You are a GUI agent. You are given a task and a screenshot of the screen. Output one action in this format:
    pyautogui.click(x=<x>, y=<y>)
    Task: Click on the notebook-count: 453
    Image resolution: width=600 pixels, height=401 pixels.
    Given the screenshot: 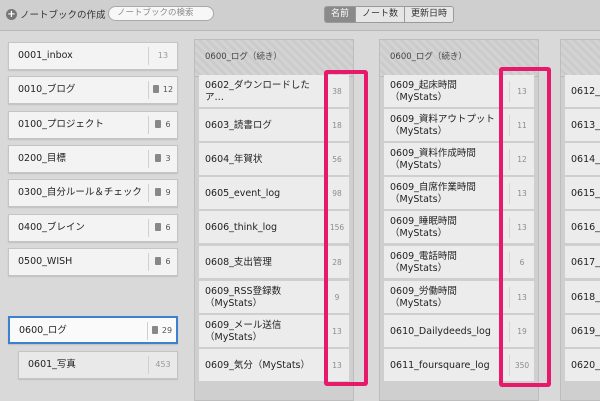 What is the action you would take?
    pyautogui.click(x=162, y=365)
    